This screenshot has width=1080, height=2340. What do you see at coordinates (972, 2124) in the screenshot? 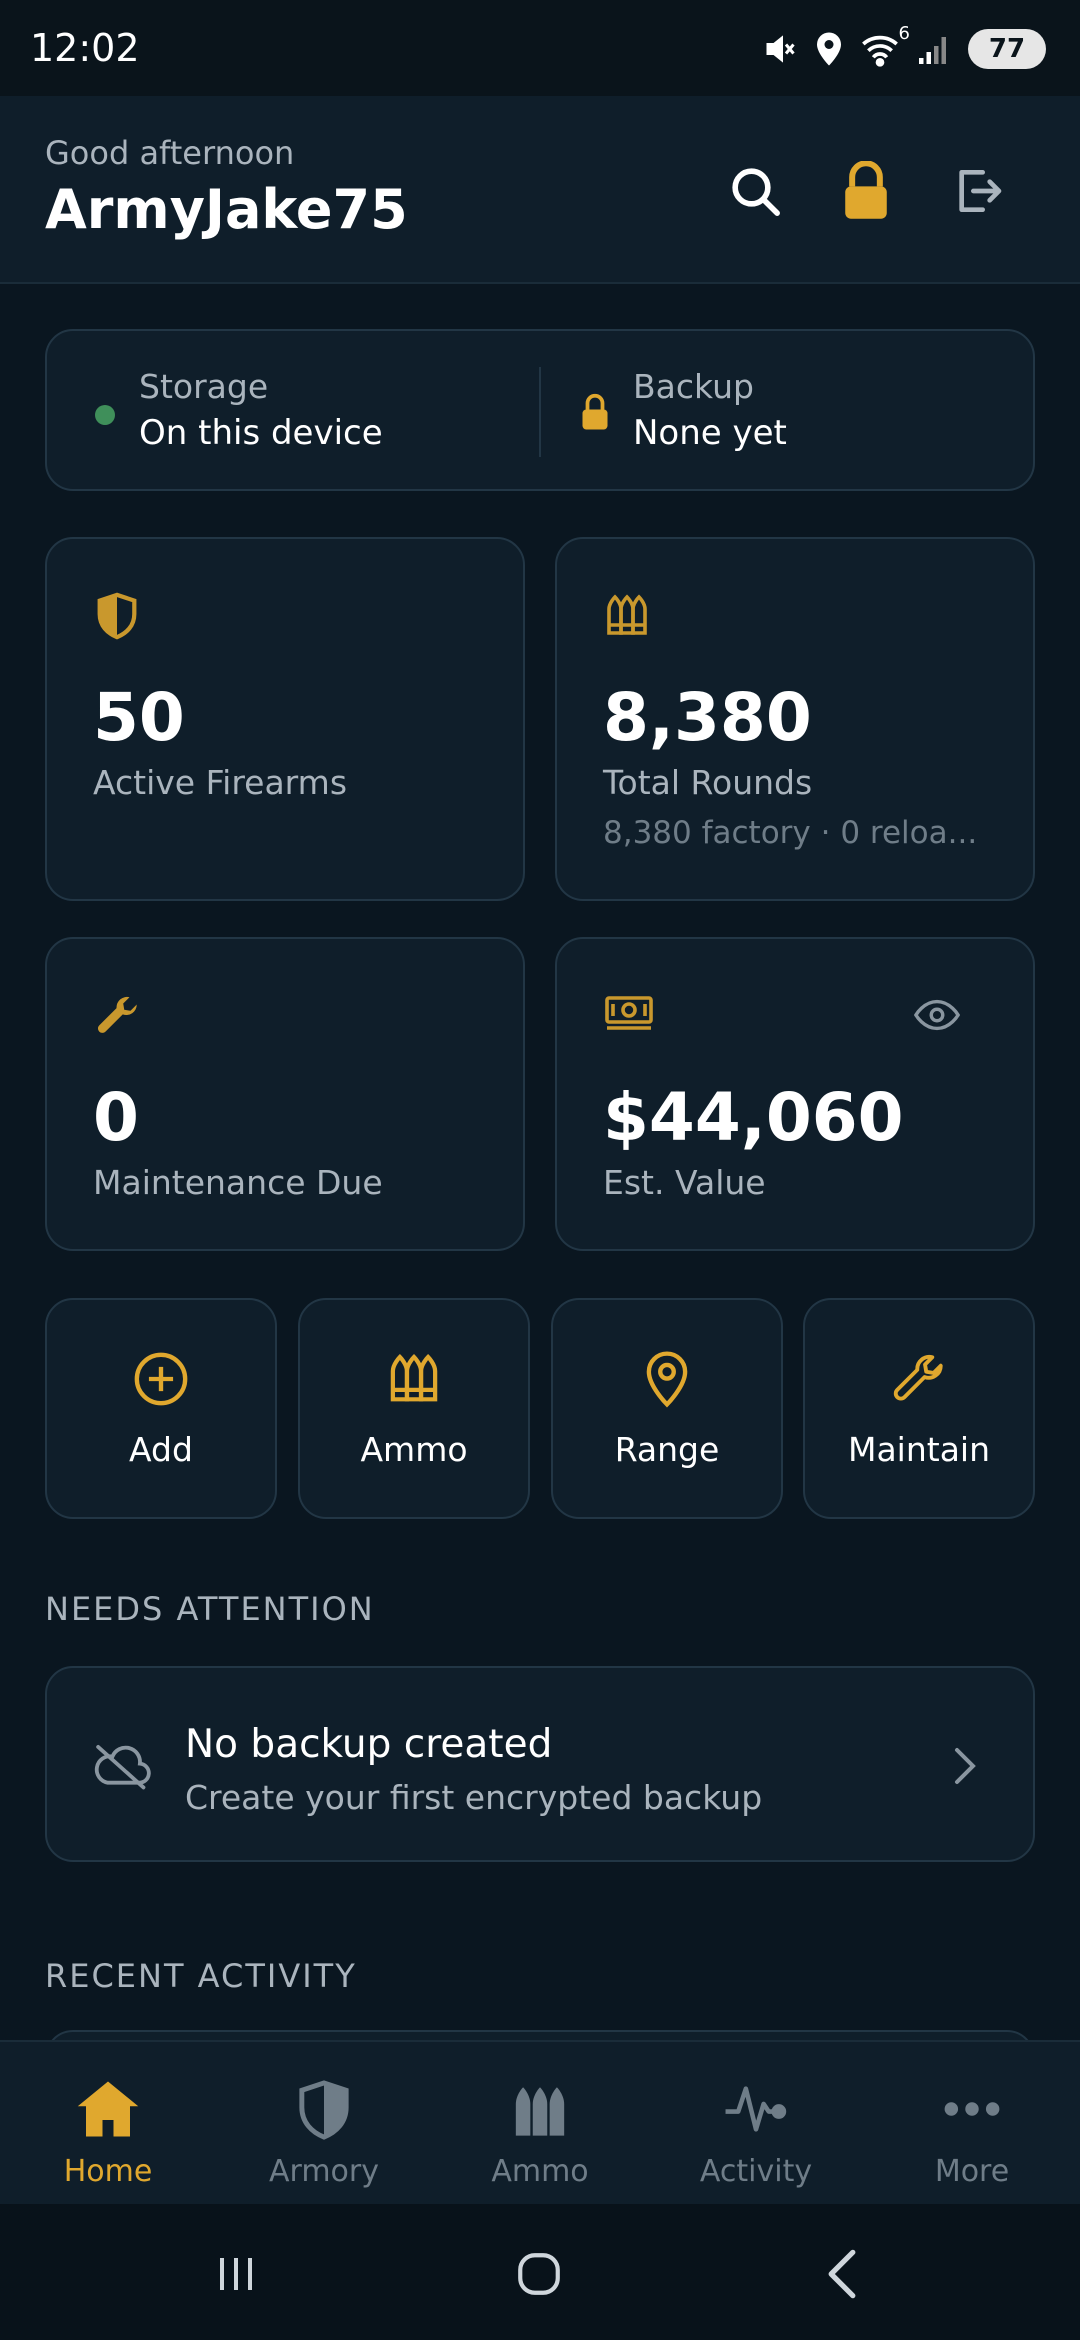
I see `nav-more: More` at bounding box center [972, 2124].